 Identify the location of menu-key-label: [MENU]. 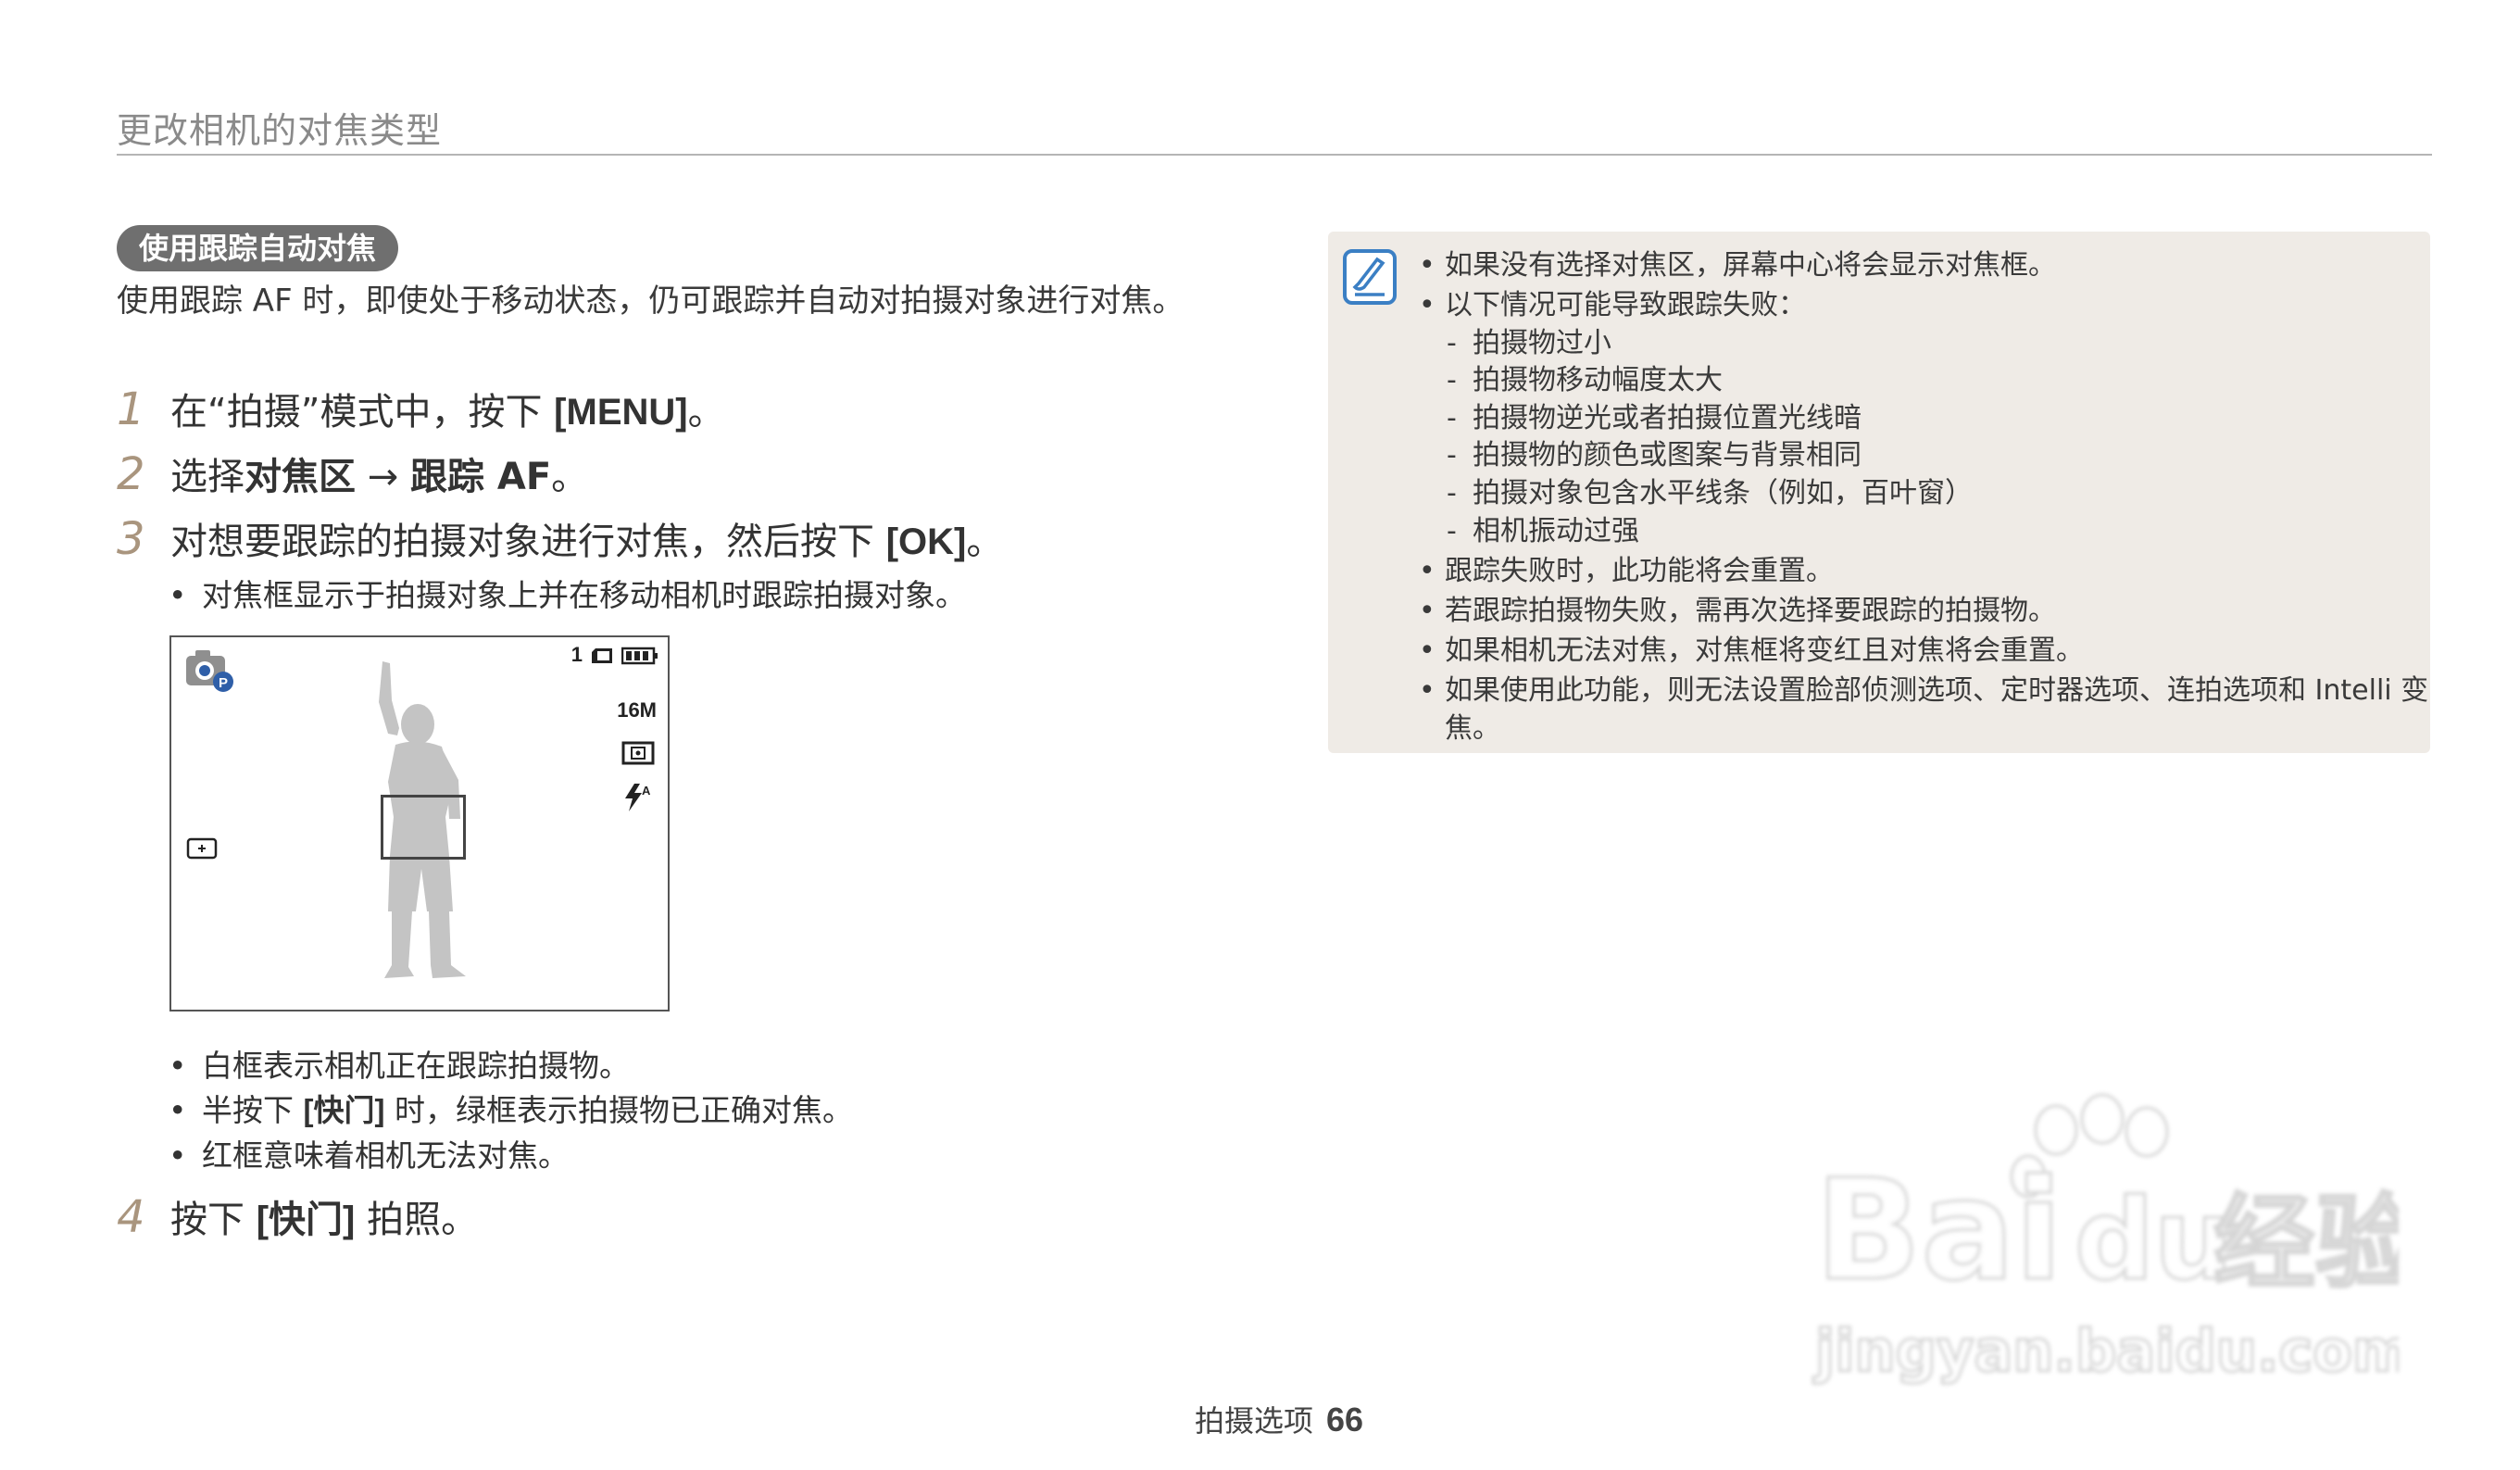
(621, 412).